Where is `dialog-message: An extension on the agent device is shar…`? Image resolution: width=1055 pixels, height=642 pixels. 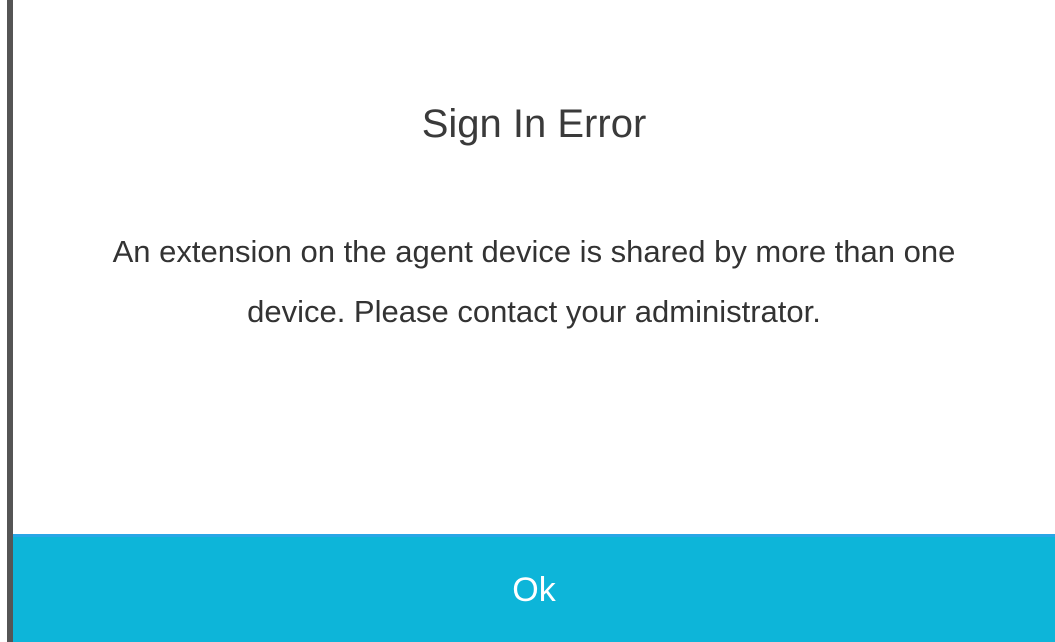 dialog-message: An extension on the agent device is shar… is located at coordinates (534, 281).